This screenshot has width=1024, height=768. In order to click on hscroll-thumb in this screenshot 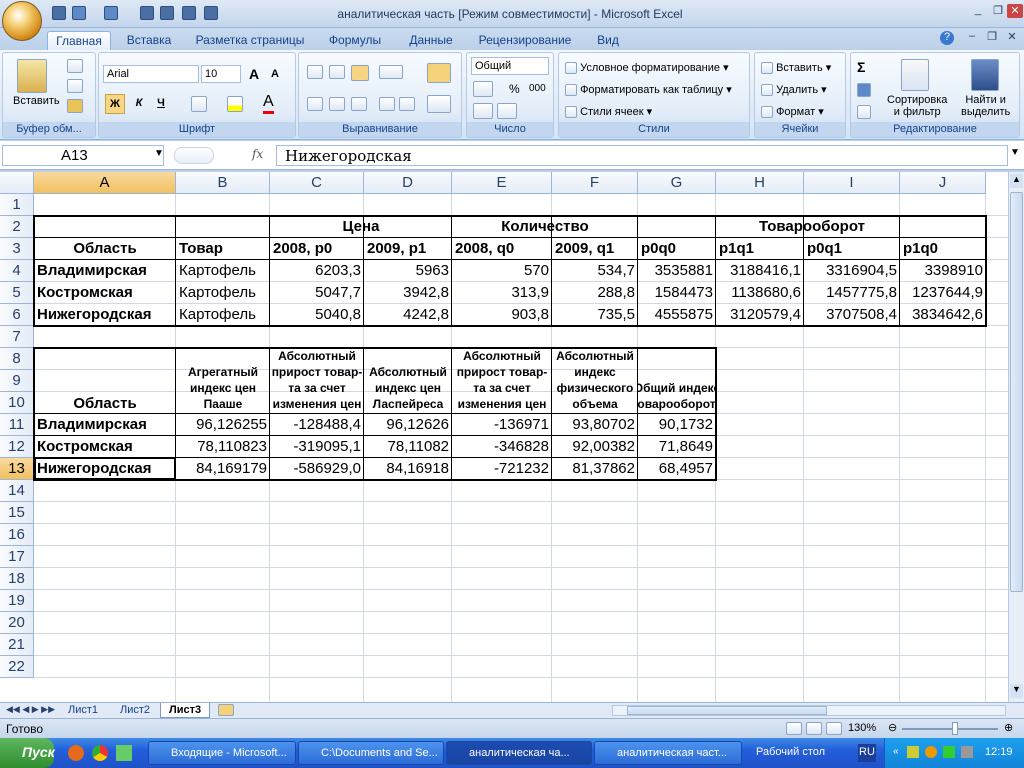, I will do `click(727, 710)`.